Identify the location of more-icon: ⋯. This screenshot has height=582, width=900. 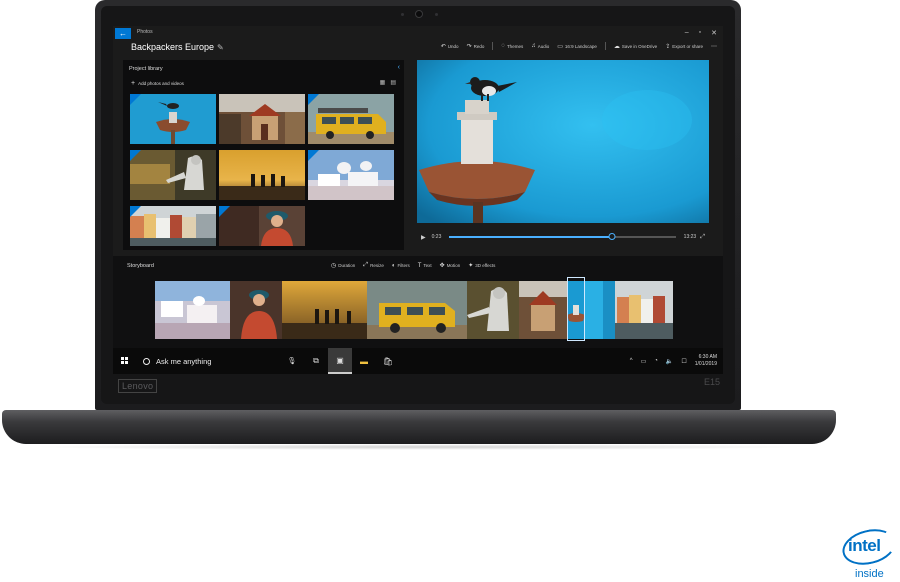
(714, 46).